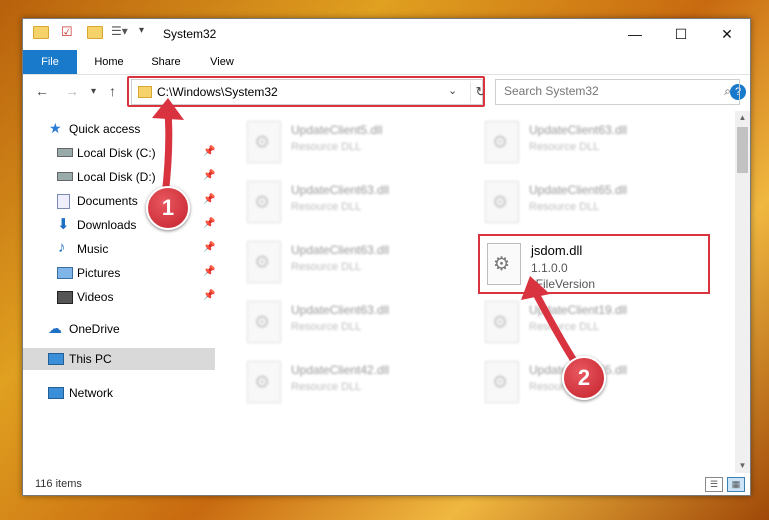 Image resolution: width=769 pixels, height=520 pixels. Describe the element at coordinates (386, 484) in the screenshot. I see `status-bar: 116 items ☰ ▦` at that location.